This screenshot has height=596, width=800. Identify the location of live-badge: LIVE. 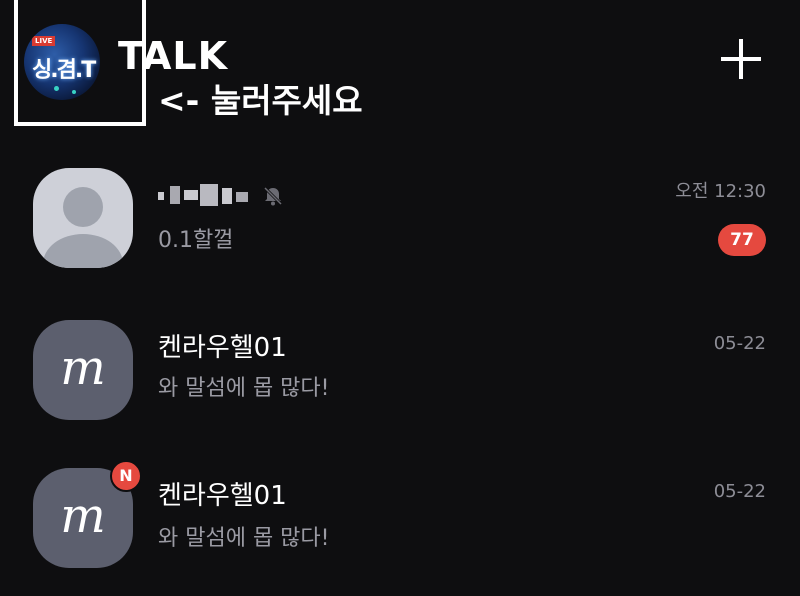
(44, 41).